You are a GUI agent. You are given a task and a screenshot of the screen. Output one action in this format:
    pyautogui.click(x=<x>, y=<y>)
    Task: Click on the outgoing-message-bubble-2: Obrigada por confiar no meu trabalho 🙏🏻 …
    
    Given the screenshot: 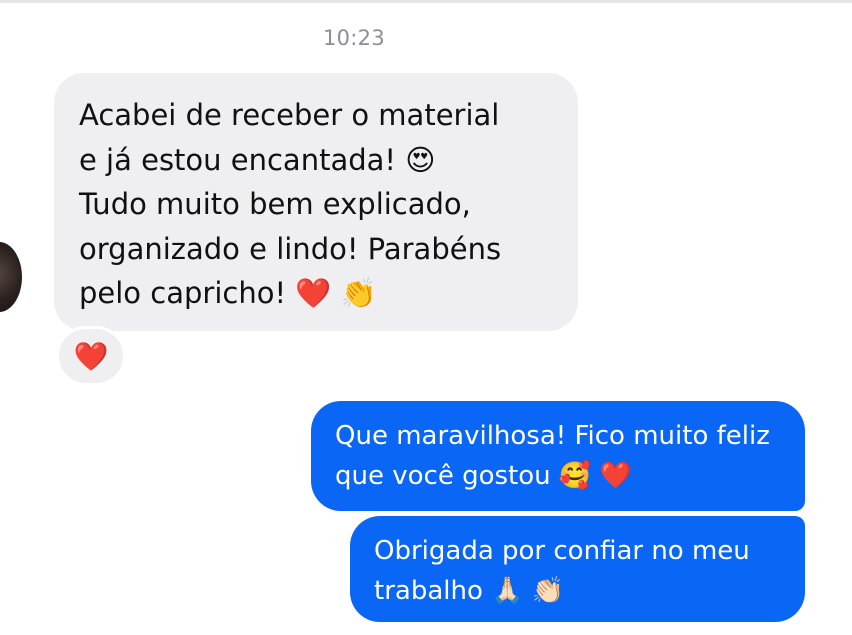 What is the action you would take?
    pyautogui.click(x=577, y=569)
    